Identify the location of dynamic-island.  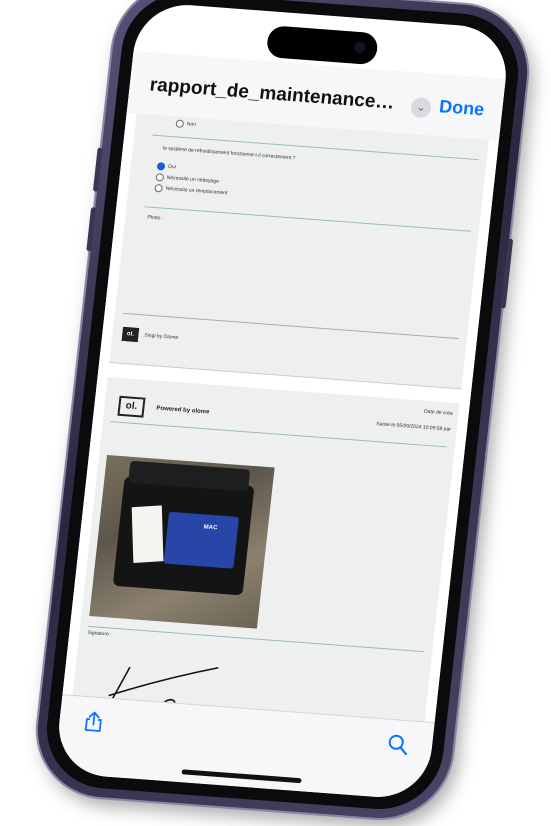
(322, 45).